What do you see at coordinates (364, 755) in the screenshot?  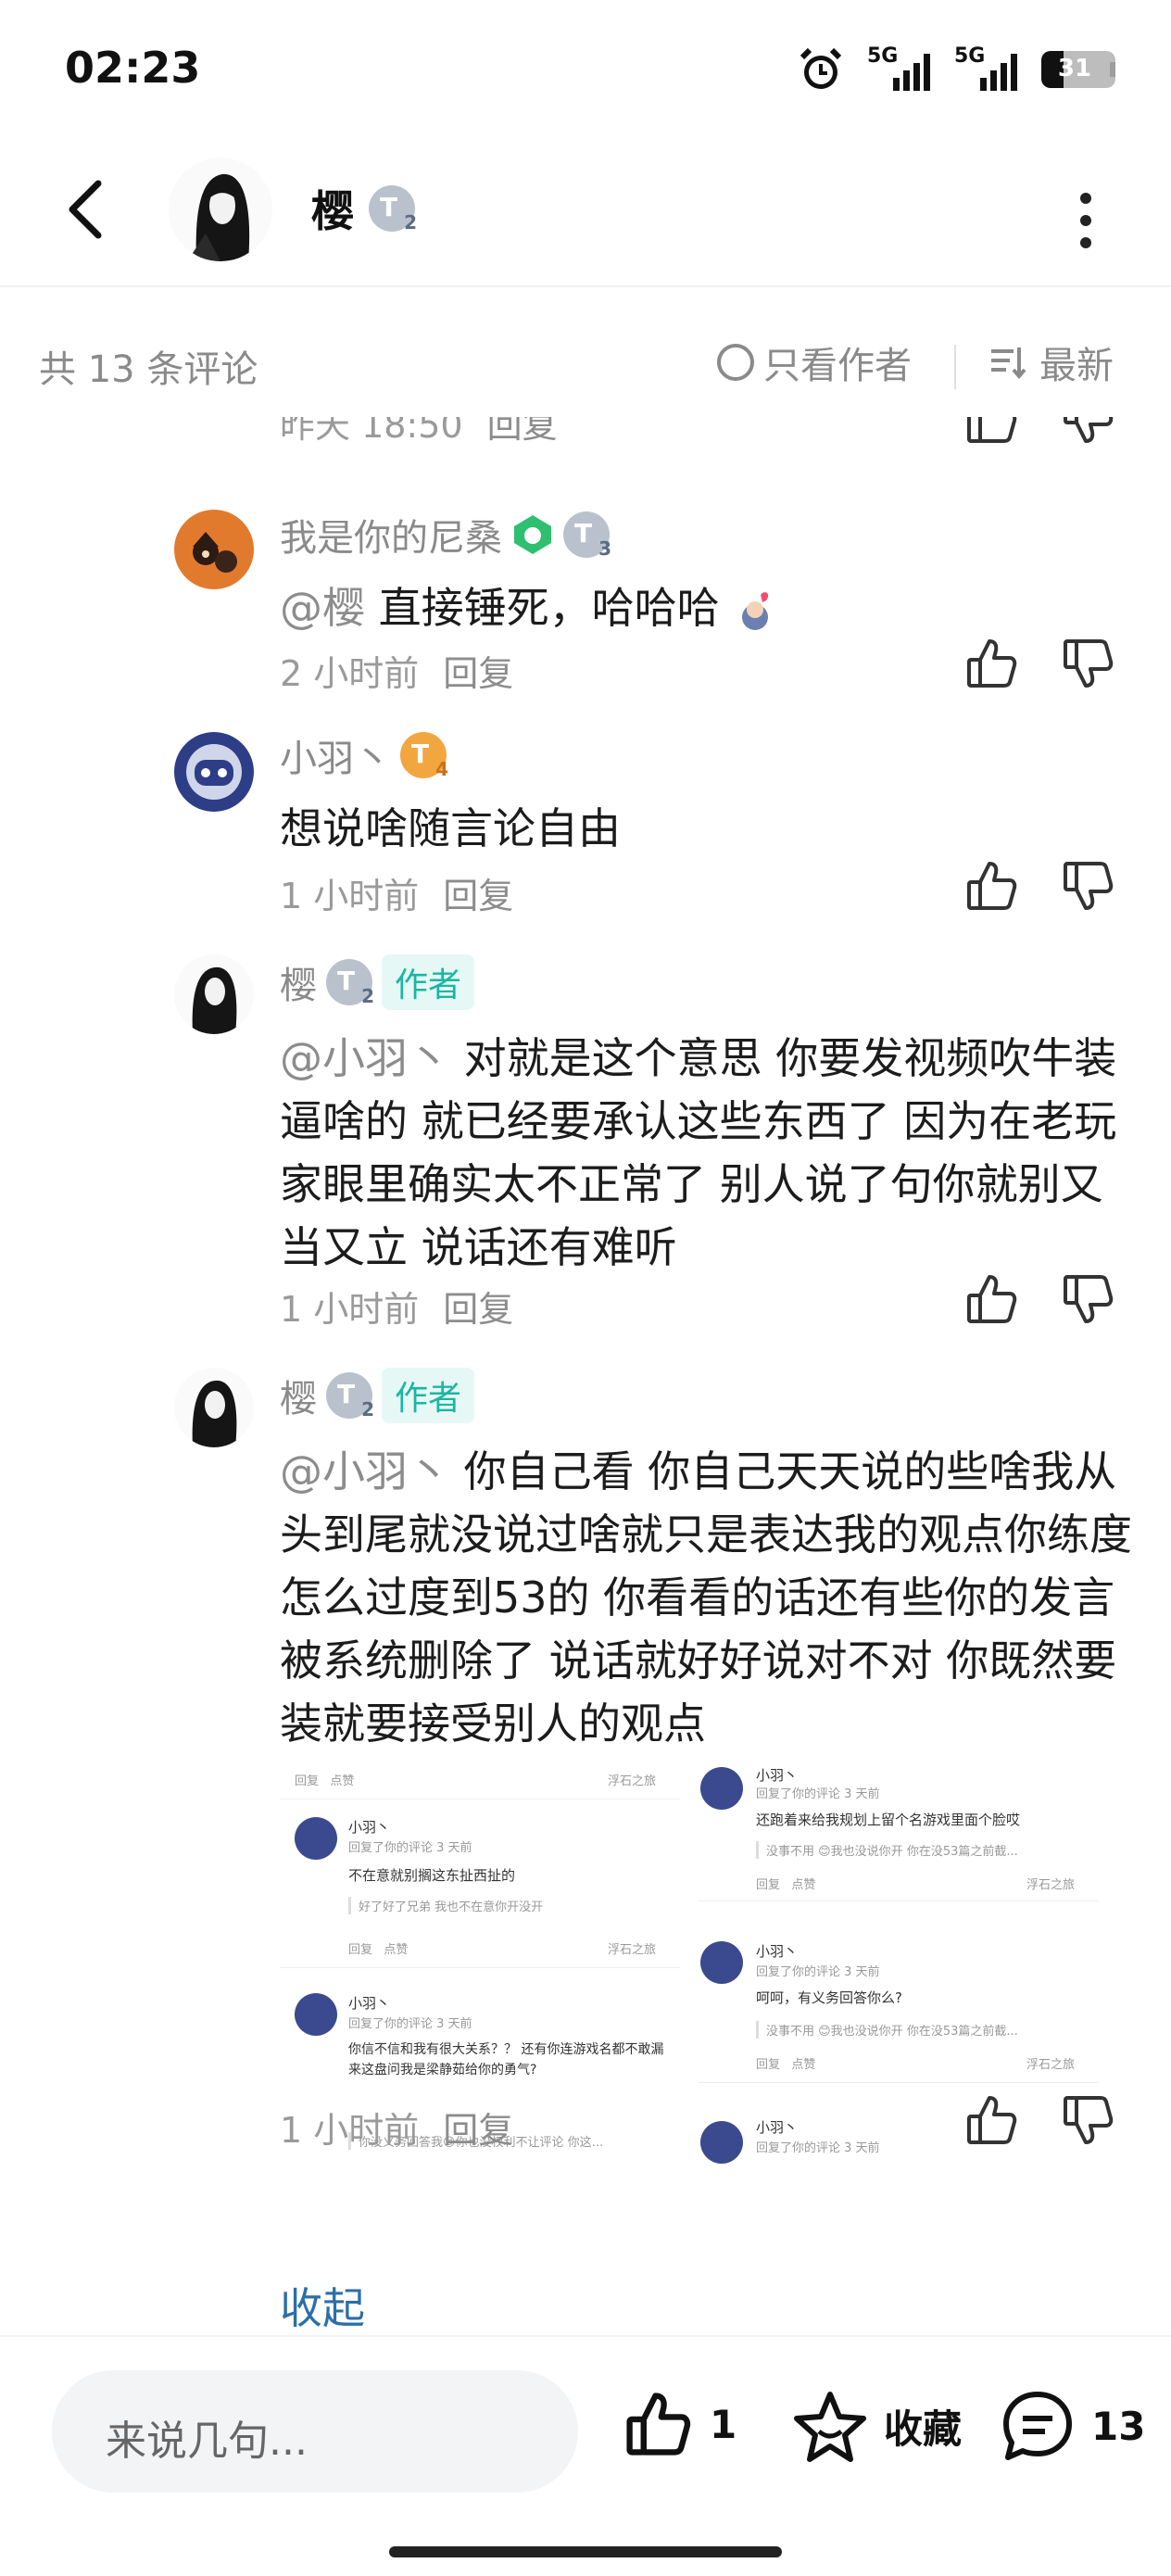 I see `commenter-name: 小羽丶 T4` at bounding box center [364, 755].